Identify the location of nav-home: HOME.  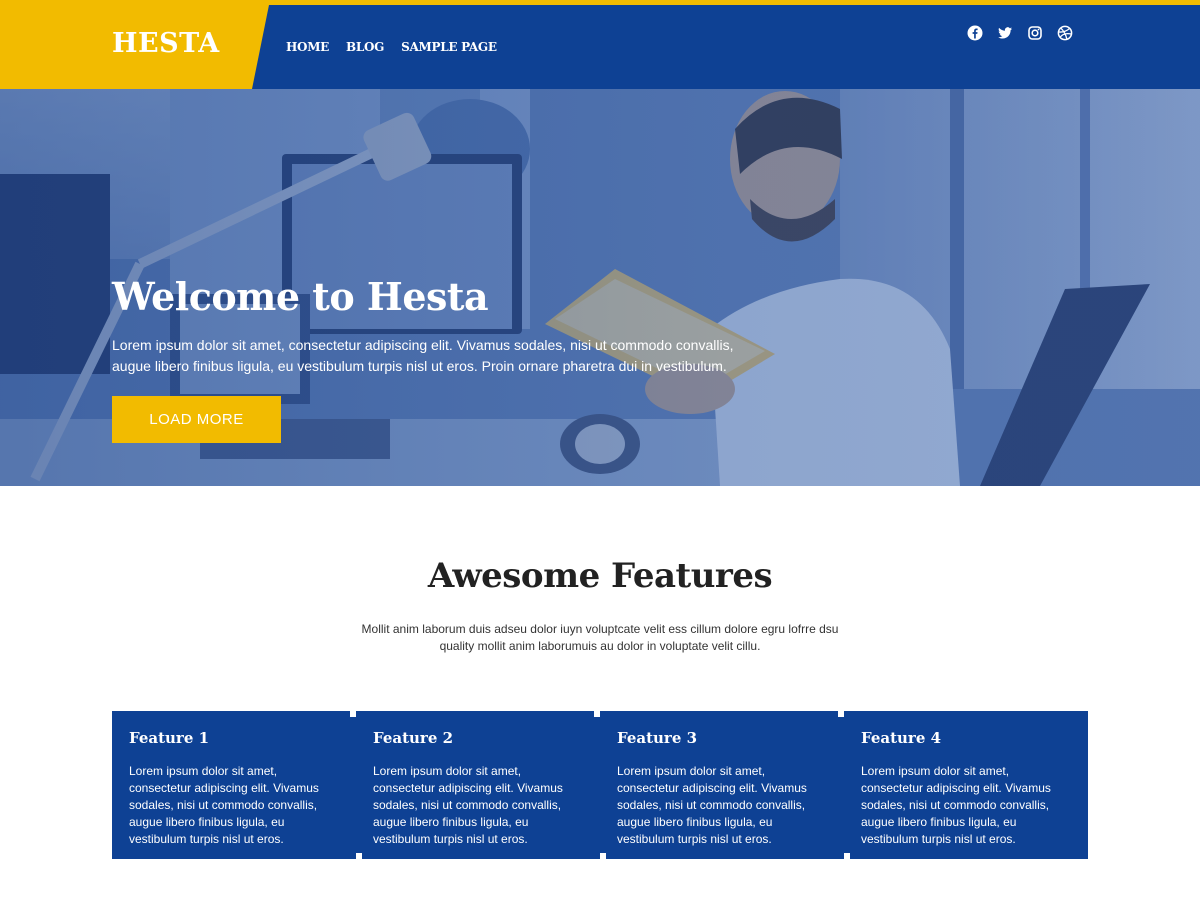
(307, 47).